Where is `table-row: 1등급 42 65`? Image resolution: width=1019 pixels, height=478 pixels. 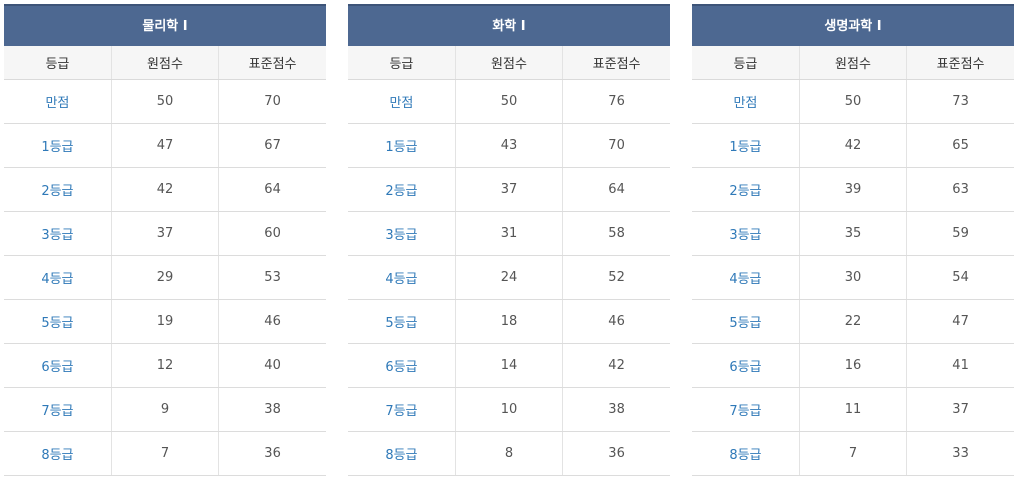 table-row: 1등급 42 65 is located at coordinates (853, 145).